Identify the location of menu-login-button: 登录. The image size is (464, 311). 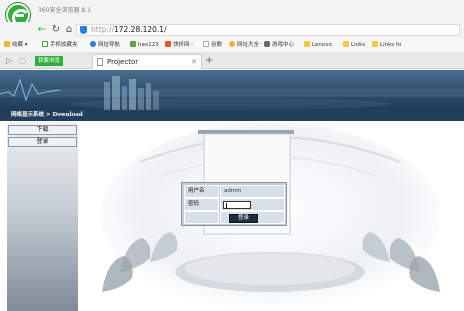
(42, 142).